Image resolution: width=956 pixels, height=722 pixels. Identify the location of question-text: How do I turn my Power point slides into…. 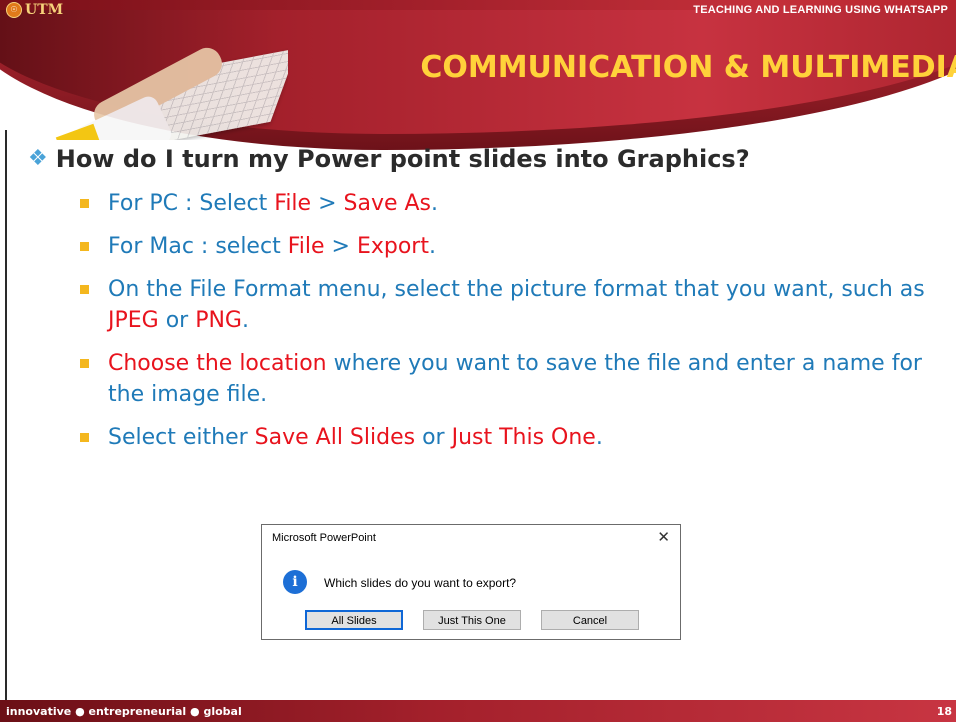
(402, 159).